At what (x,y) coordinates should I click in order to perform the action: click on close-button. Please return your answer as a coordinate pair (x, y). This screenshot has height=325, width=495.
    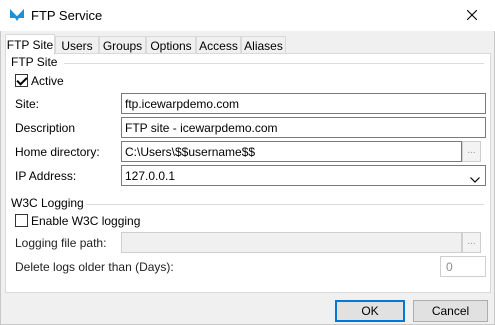
    Looking at the image, I should click on (472, 15).